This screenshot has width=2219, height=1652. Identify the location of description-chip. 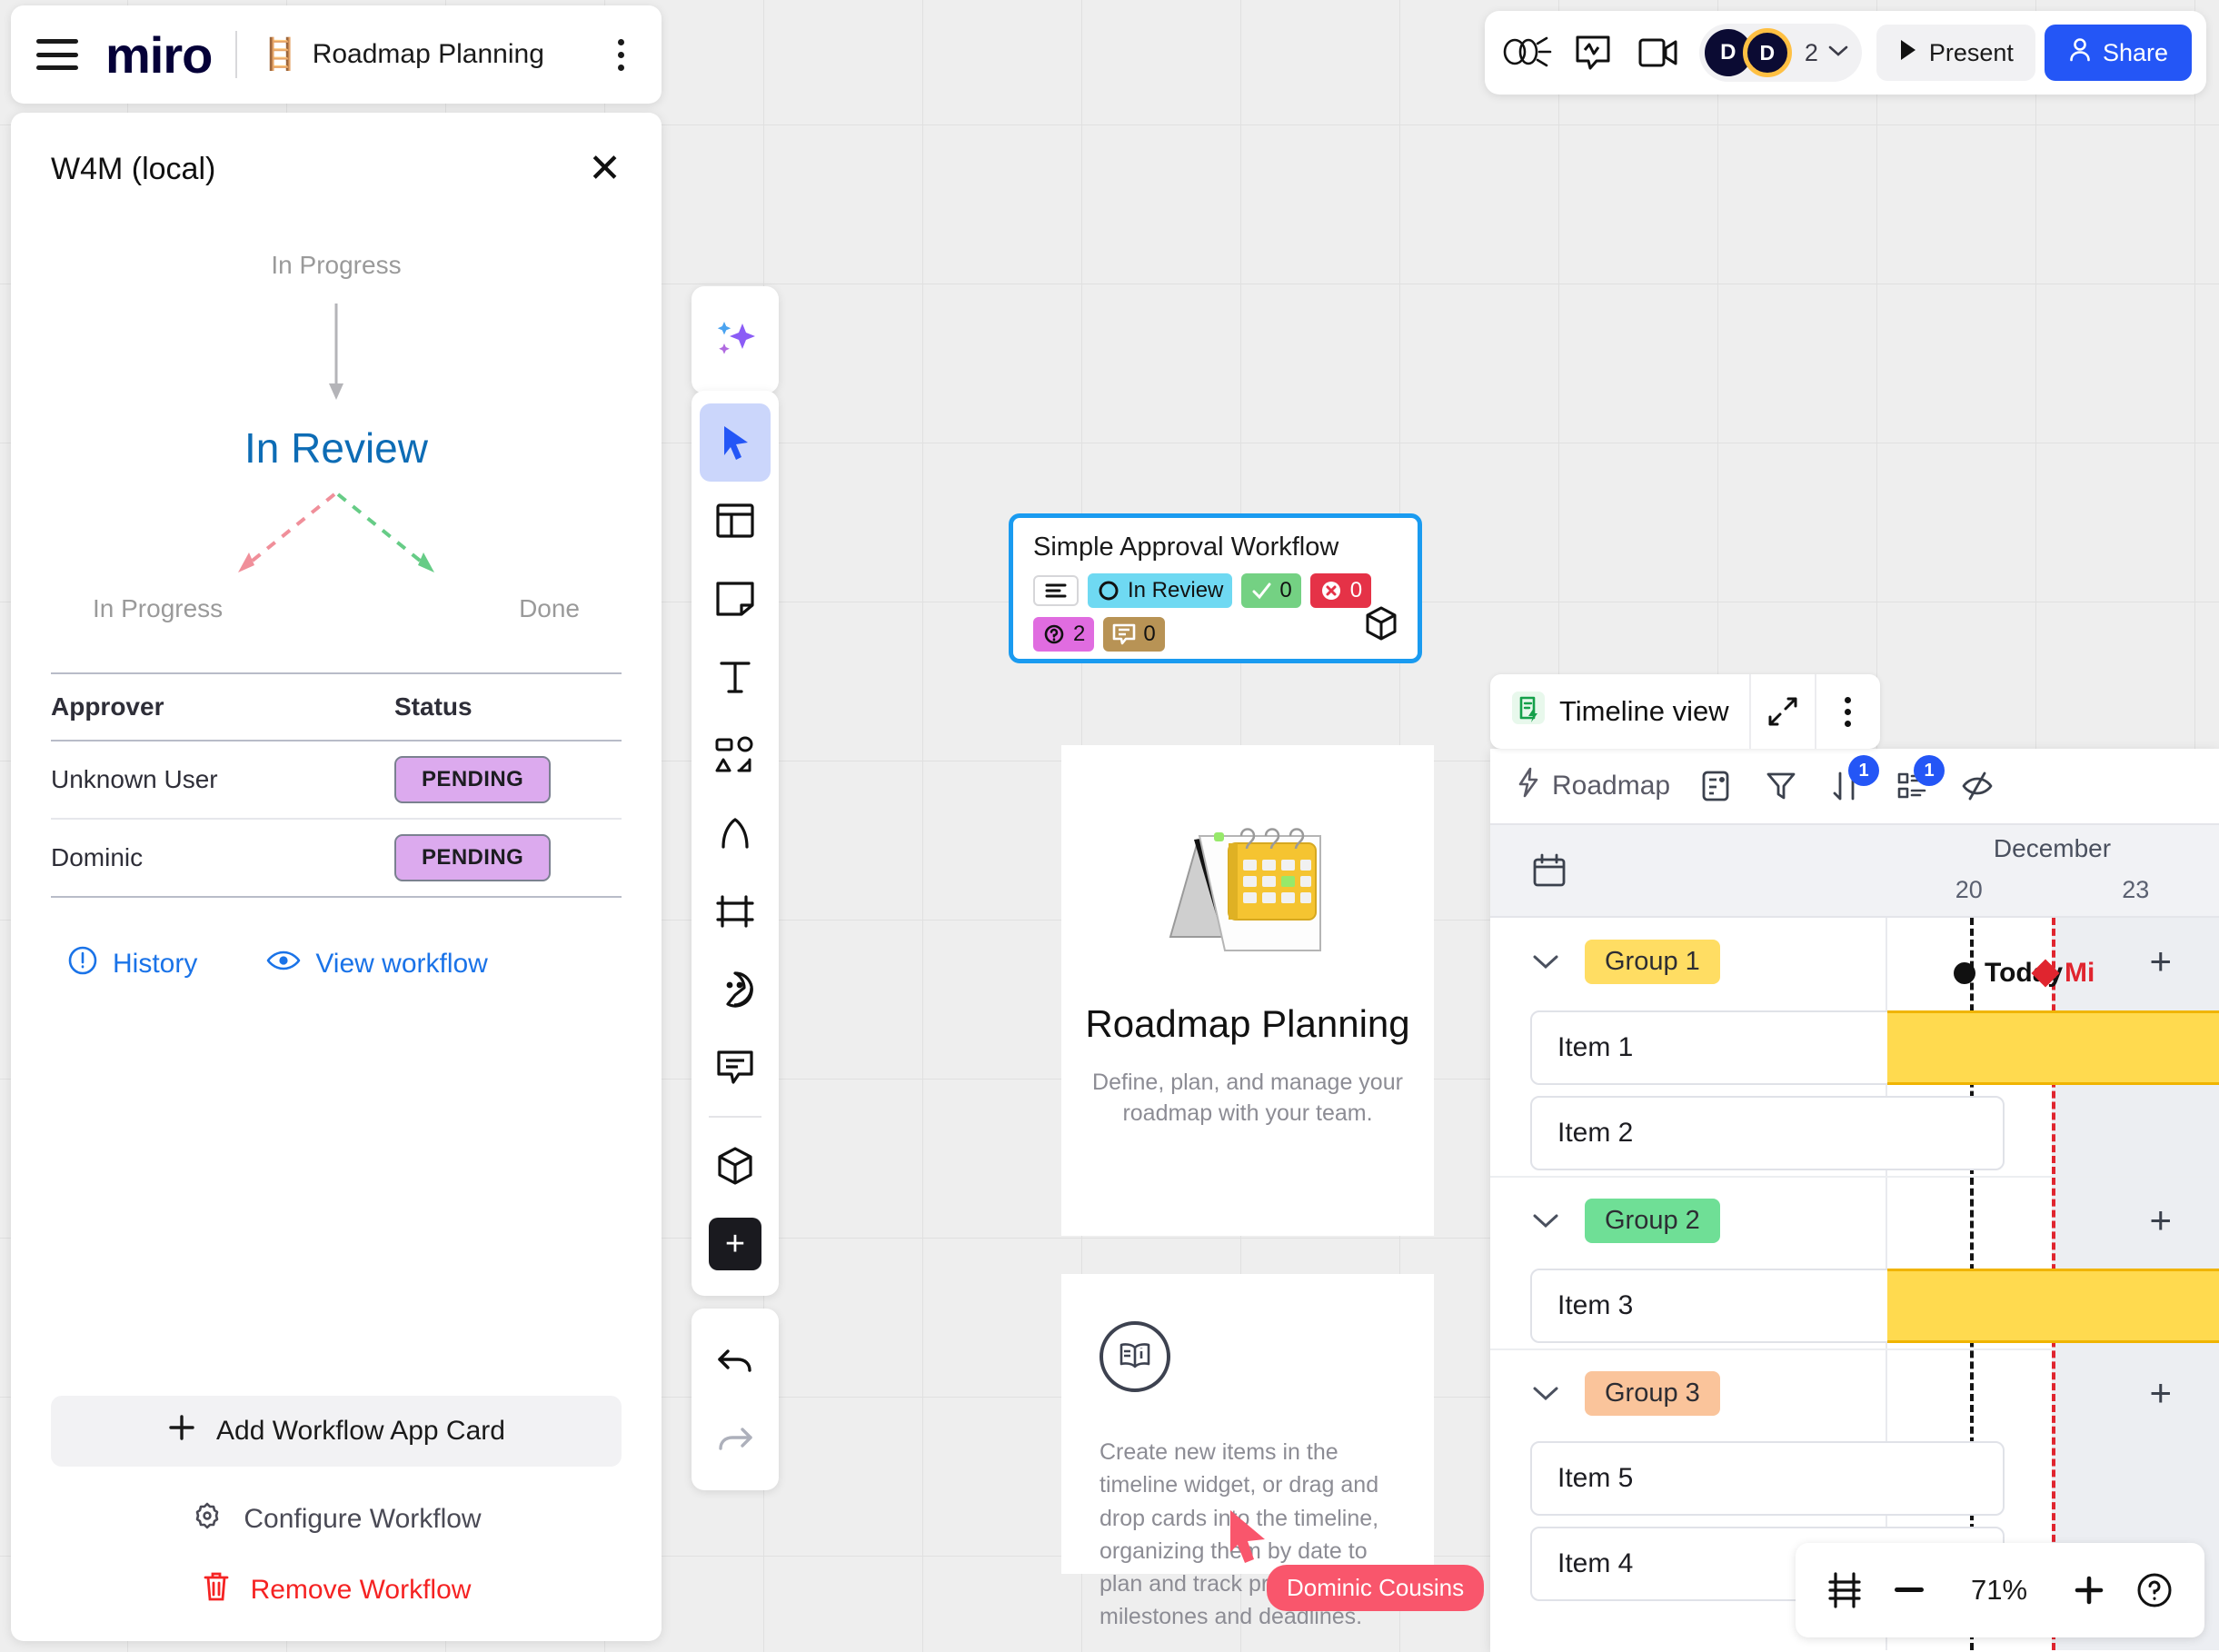
(1056, 590).